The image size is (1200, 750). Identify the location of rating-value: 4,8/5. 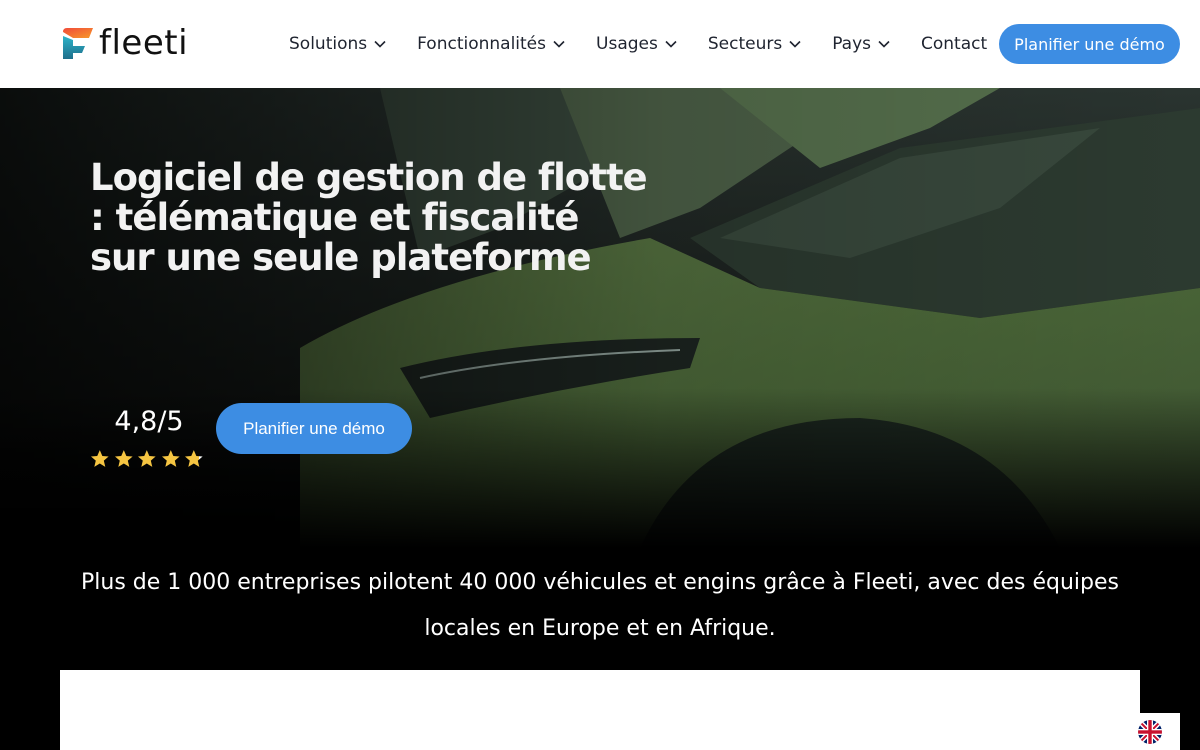
(149, 421).